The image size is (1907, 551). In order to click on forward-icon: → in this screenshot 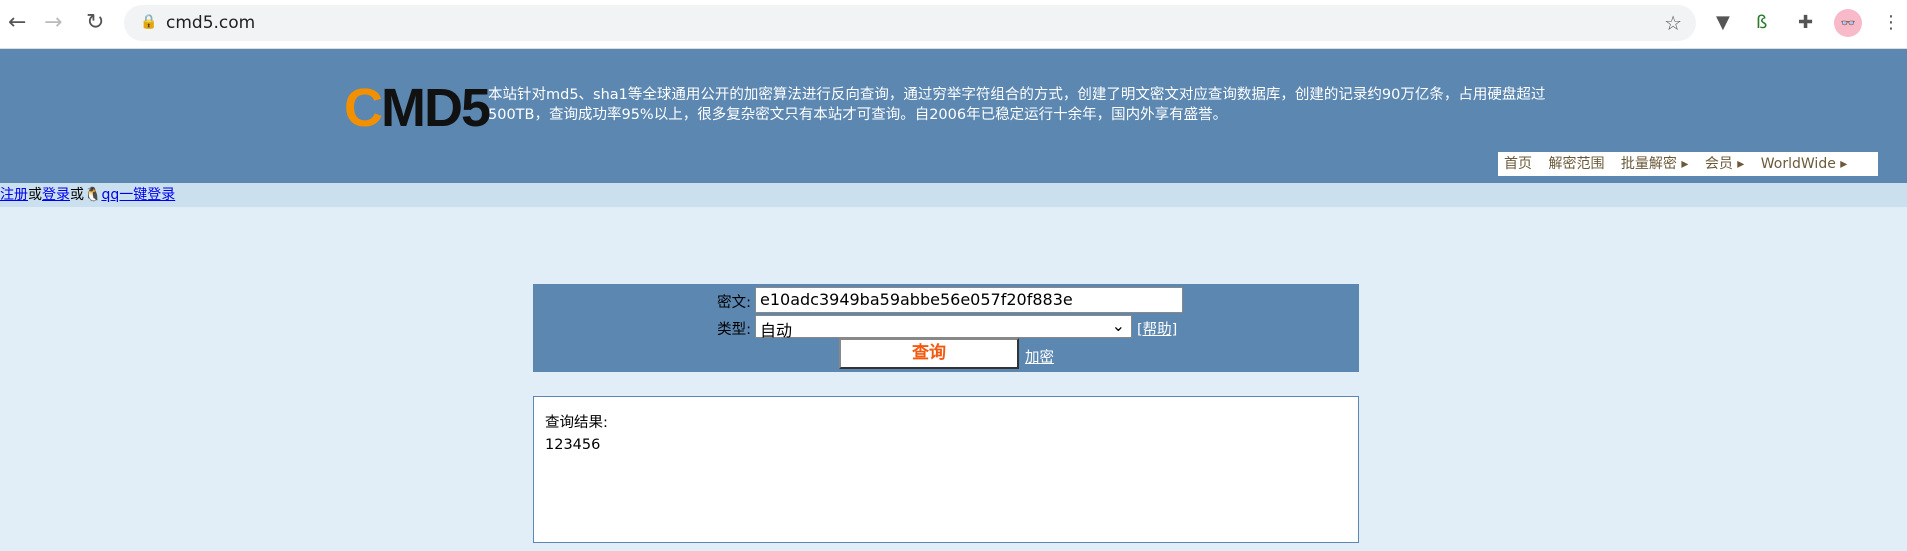, I will do `click(53, 22)`.